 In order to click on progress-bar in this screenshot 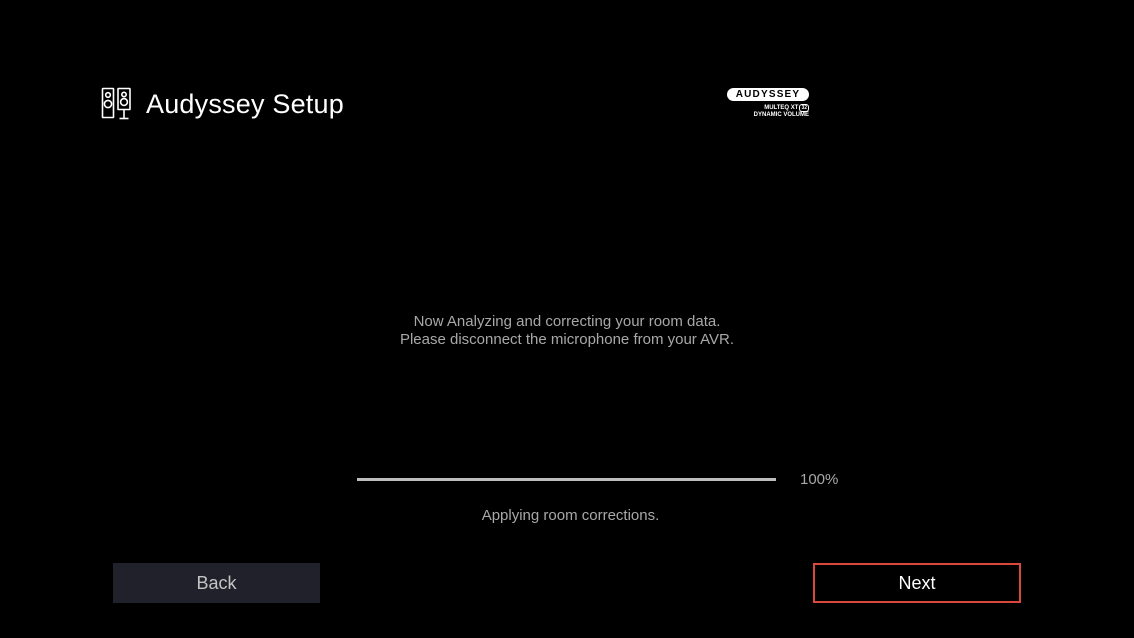, I will do `click(566, 479)`.